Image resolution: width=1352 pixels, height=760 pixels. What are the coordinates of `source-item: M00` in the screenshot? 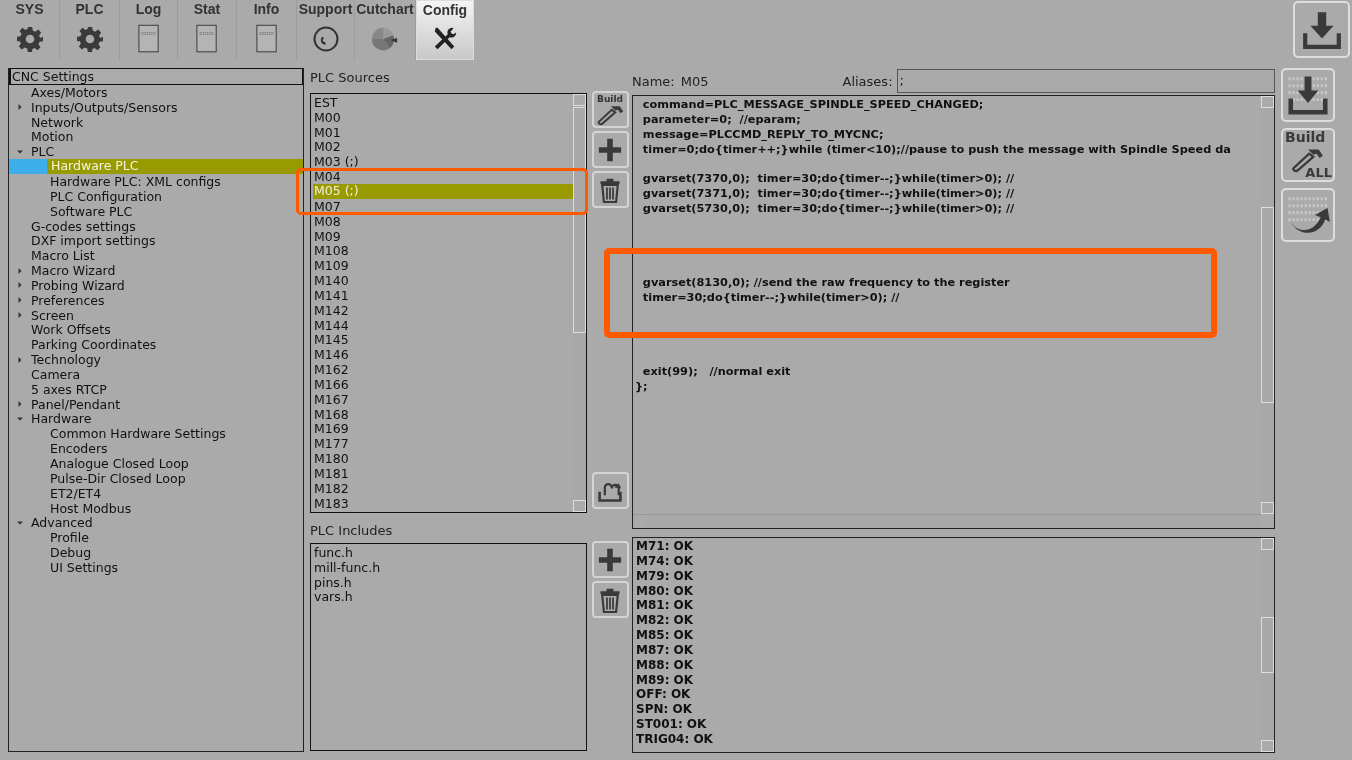 It's located at (327, 117).